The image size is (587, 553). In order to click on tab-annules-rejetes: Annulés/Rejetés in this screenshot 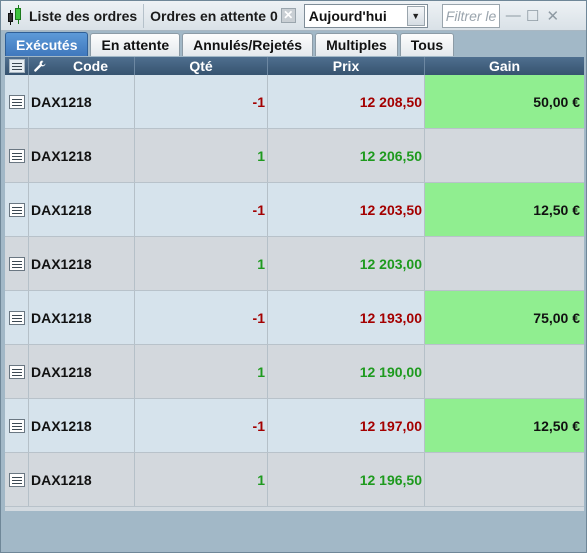, I will do `click(248, 44)`.